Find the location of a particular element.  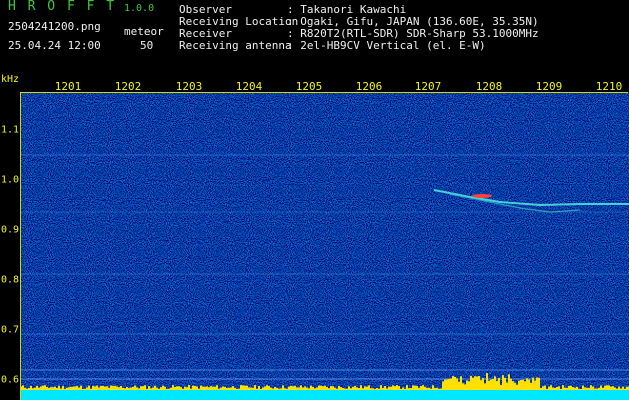

y-tick-label: 1.1 is located at coordinates (10, 130).